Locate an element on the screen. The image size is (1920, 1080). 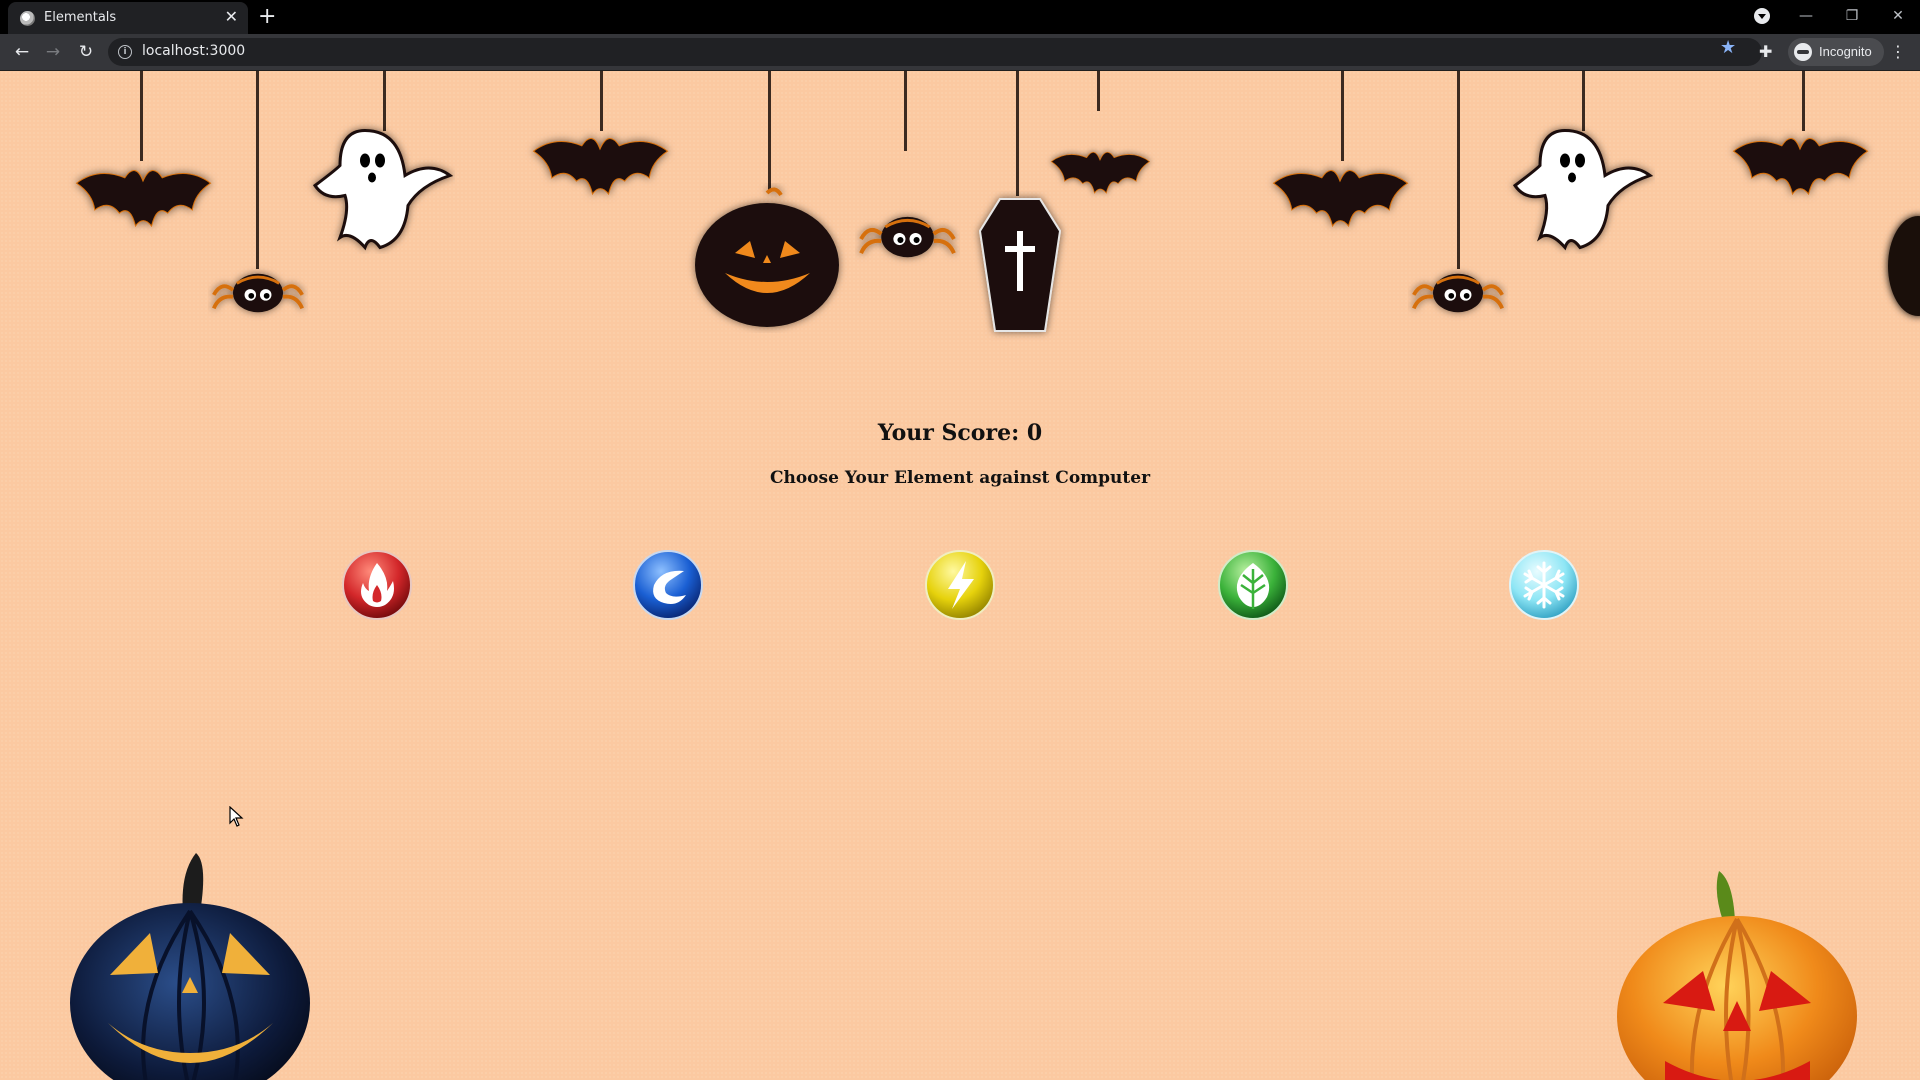
new-tab-button: + is located at coordinates (267, 17).